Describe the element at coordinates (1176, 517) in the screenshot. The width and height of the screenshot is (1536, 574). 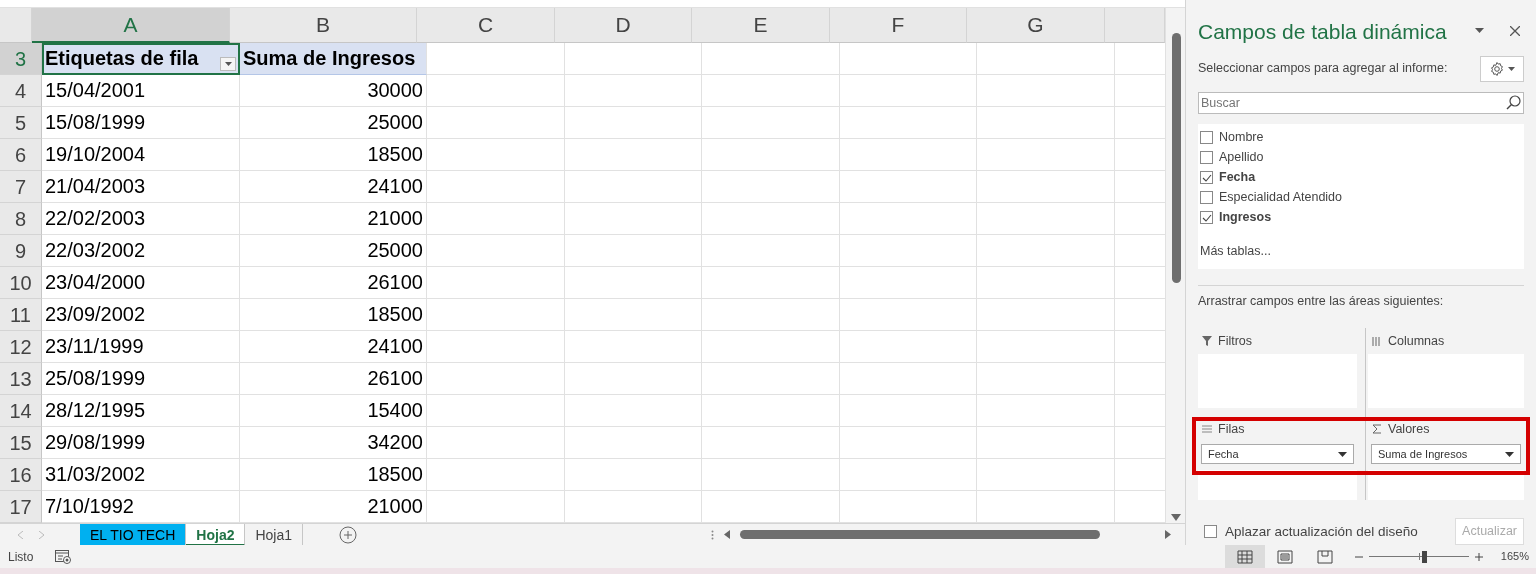
I see `scroll-down-icon` at that location.